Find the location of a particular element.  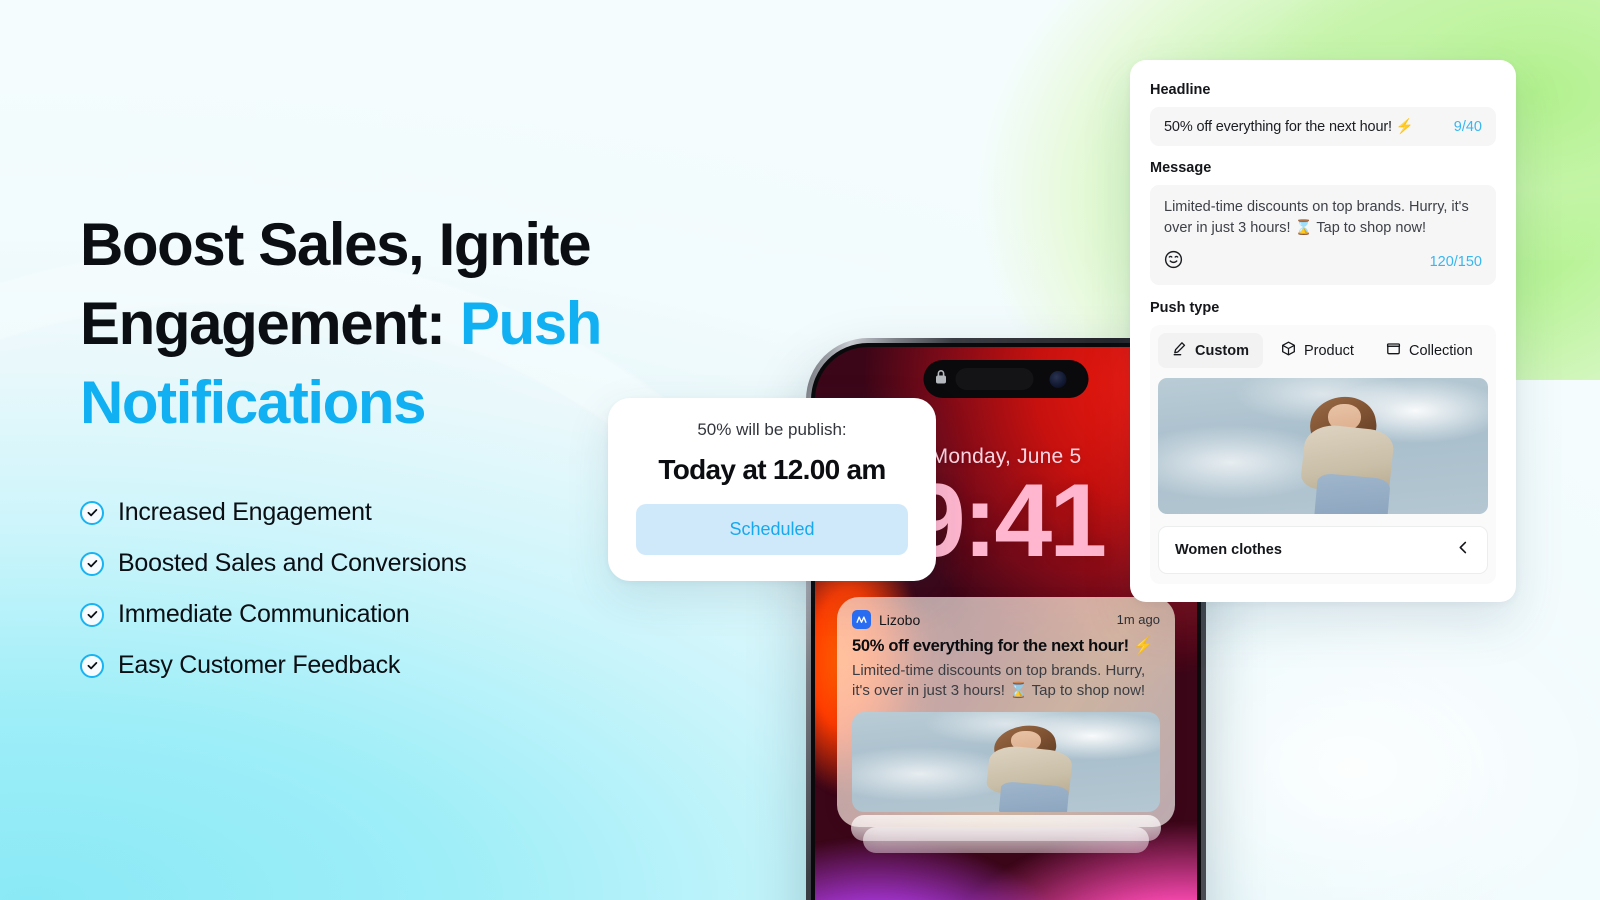

push-preview-image is located at coordinates (1323, 446).